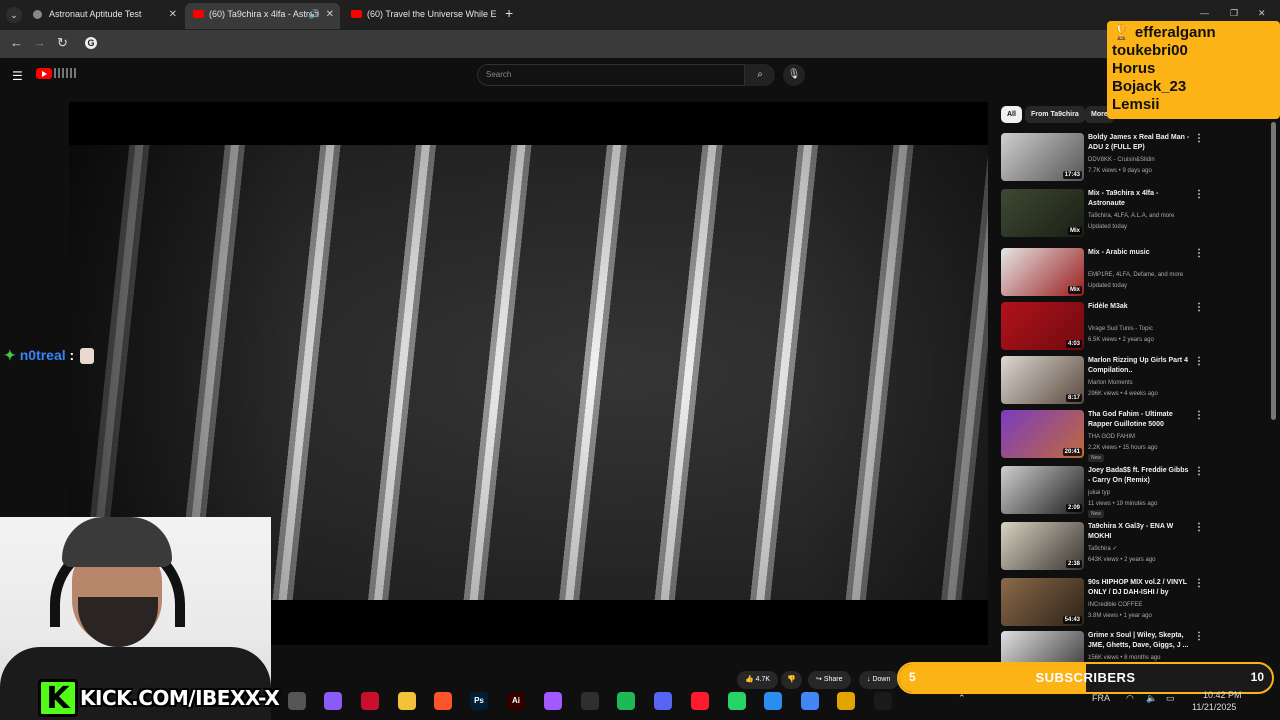 This screenshot has width=1280, height=720. I want to click on video-channel: DDV8KK - Cruisin&Slidin, so click(1143, 160).